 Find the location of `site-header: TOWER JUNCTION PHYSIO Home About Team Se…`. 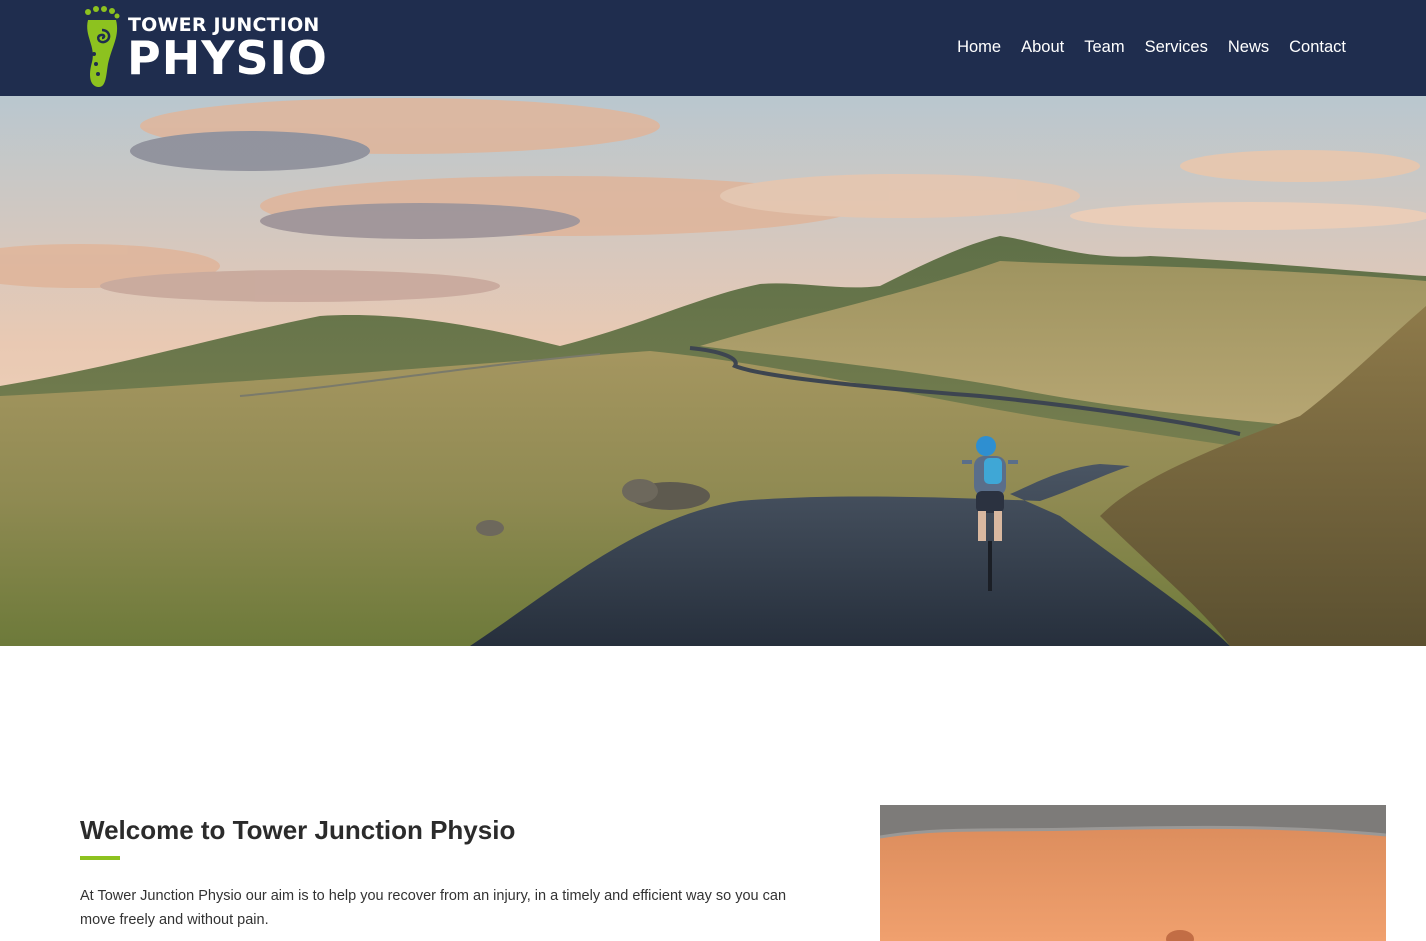

site-header: TOWER JUNCTION PHYSIO Home About Team Se… is located at coordinates (713, 48).